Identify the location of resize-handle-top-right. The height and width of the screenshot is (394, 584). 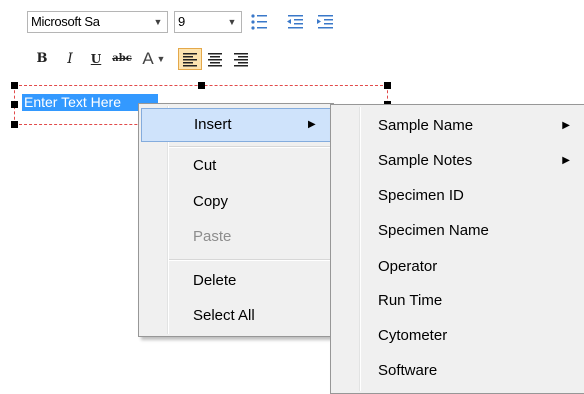
(387, 85).